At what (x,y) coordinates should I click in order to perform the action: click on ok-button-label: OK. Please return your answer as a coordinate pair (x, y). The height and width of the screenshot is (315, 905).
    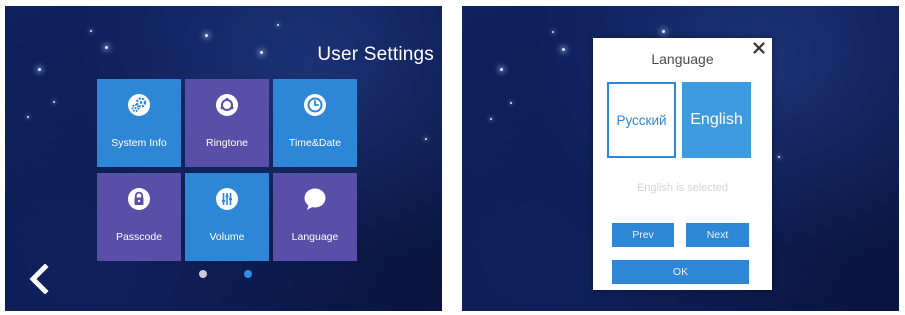
    Looking at the image, I should click on (680, 272).